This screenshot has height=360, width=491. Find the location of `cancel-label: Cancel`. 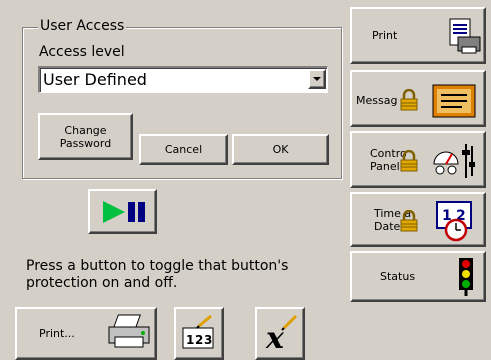

cancel-label: Cancel is located at coordinates (183, 149).